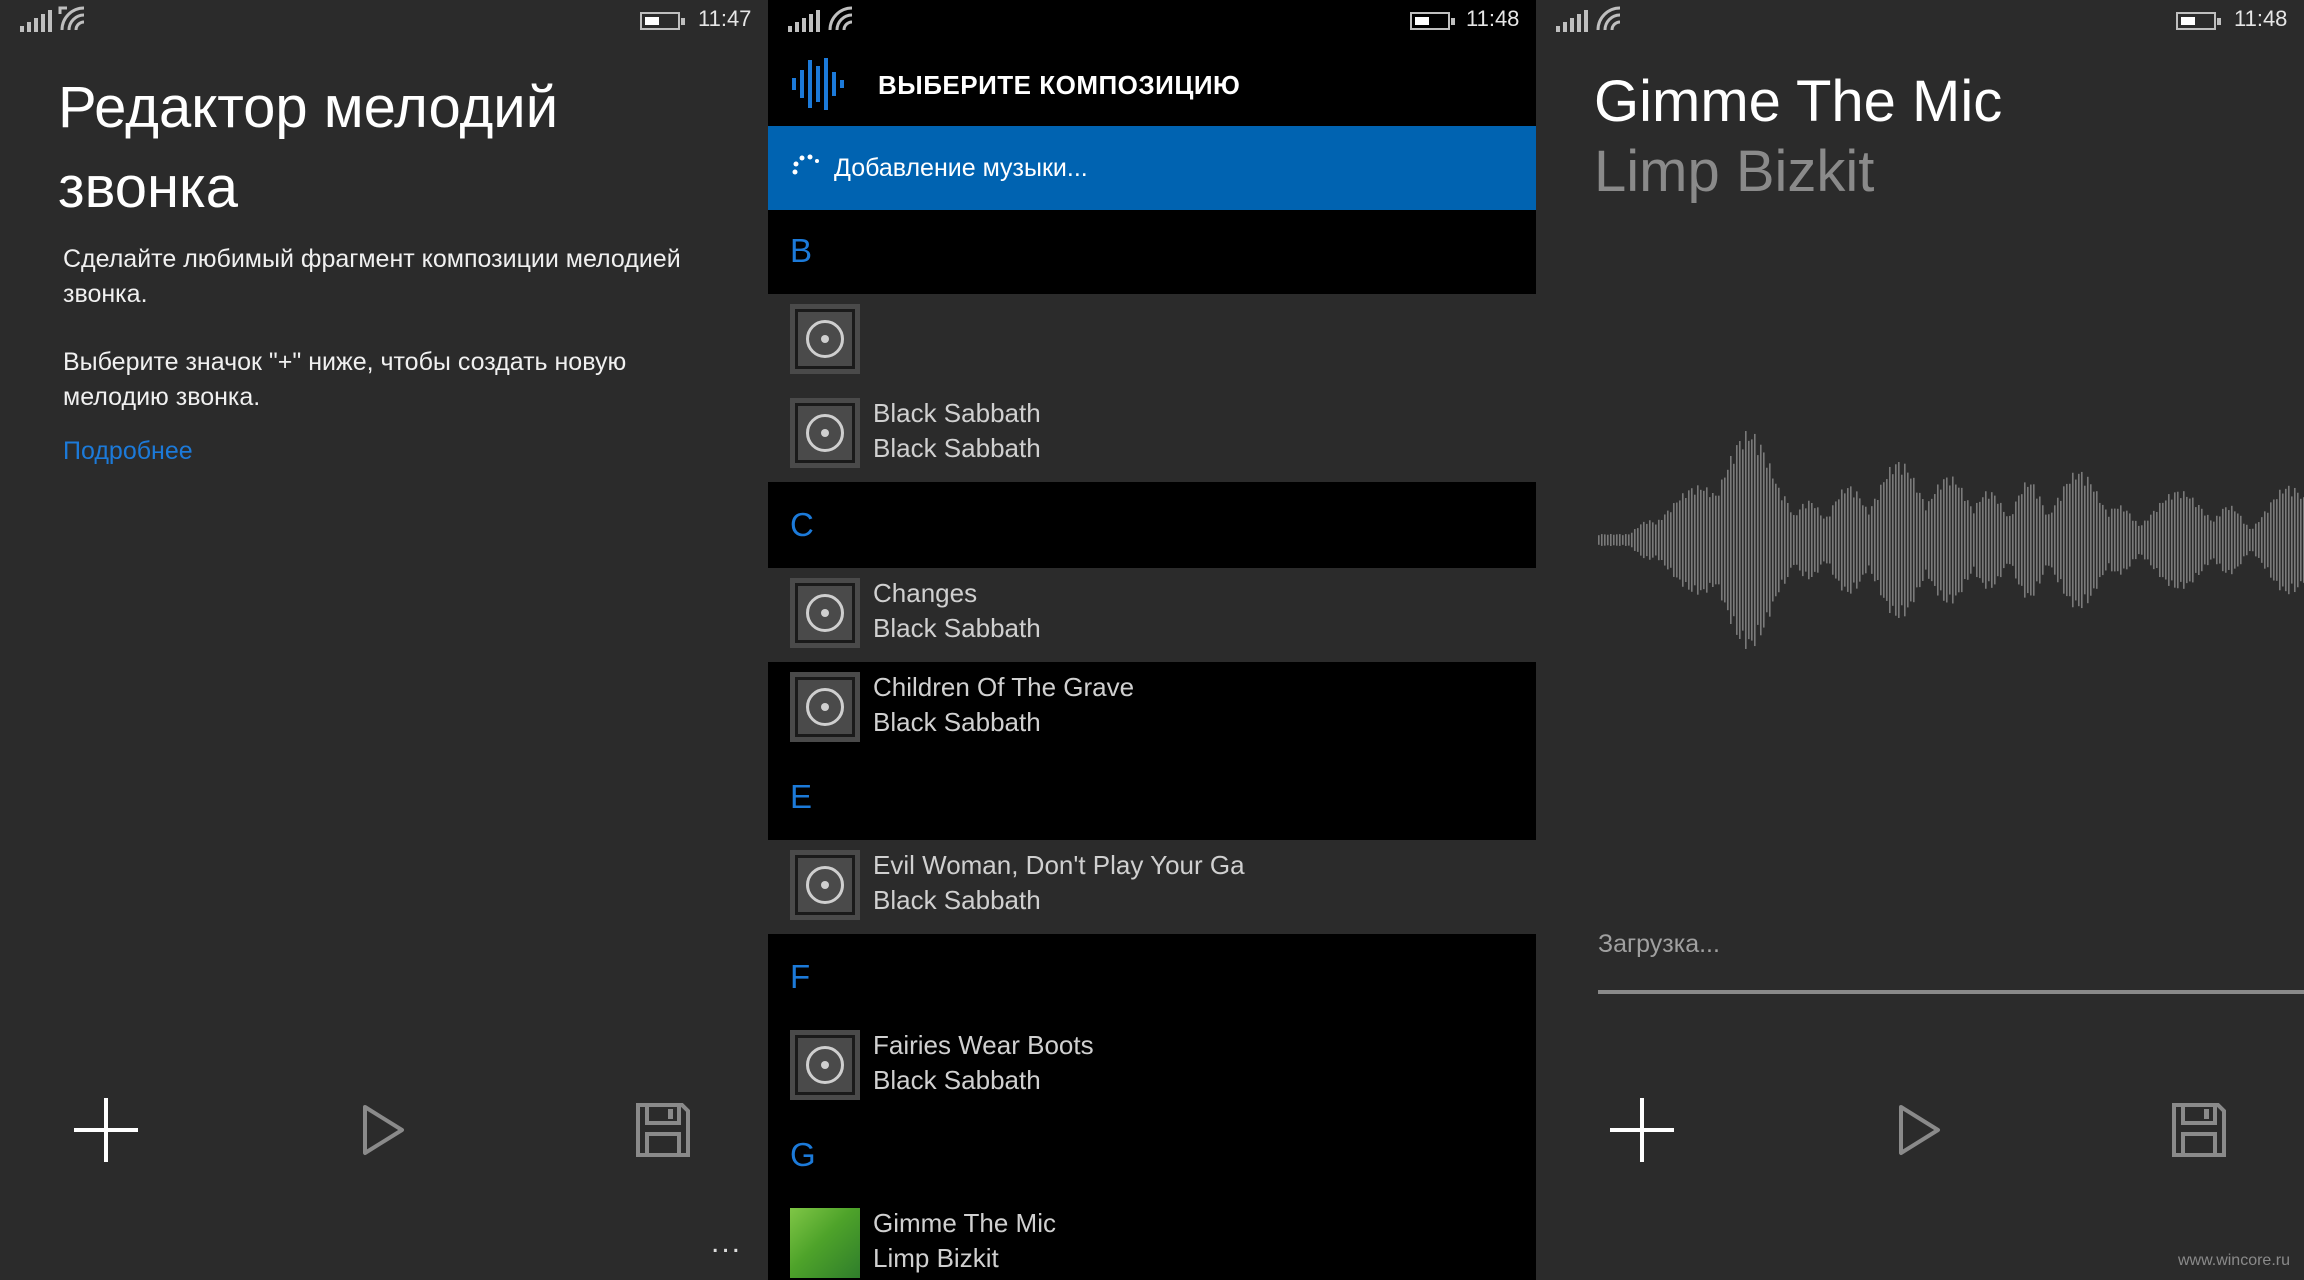 The image size is (2304, 1280). I want to click on picker-title: ВЫБЕРИТЕ КОМПОЗИЦИЮ, so click(1059, 85).